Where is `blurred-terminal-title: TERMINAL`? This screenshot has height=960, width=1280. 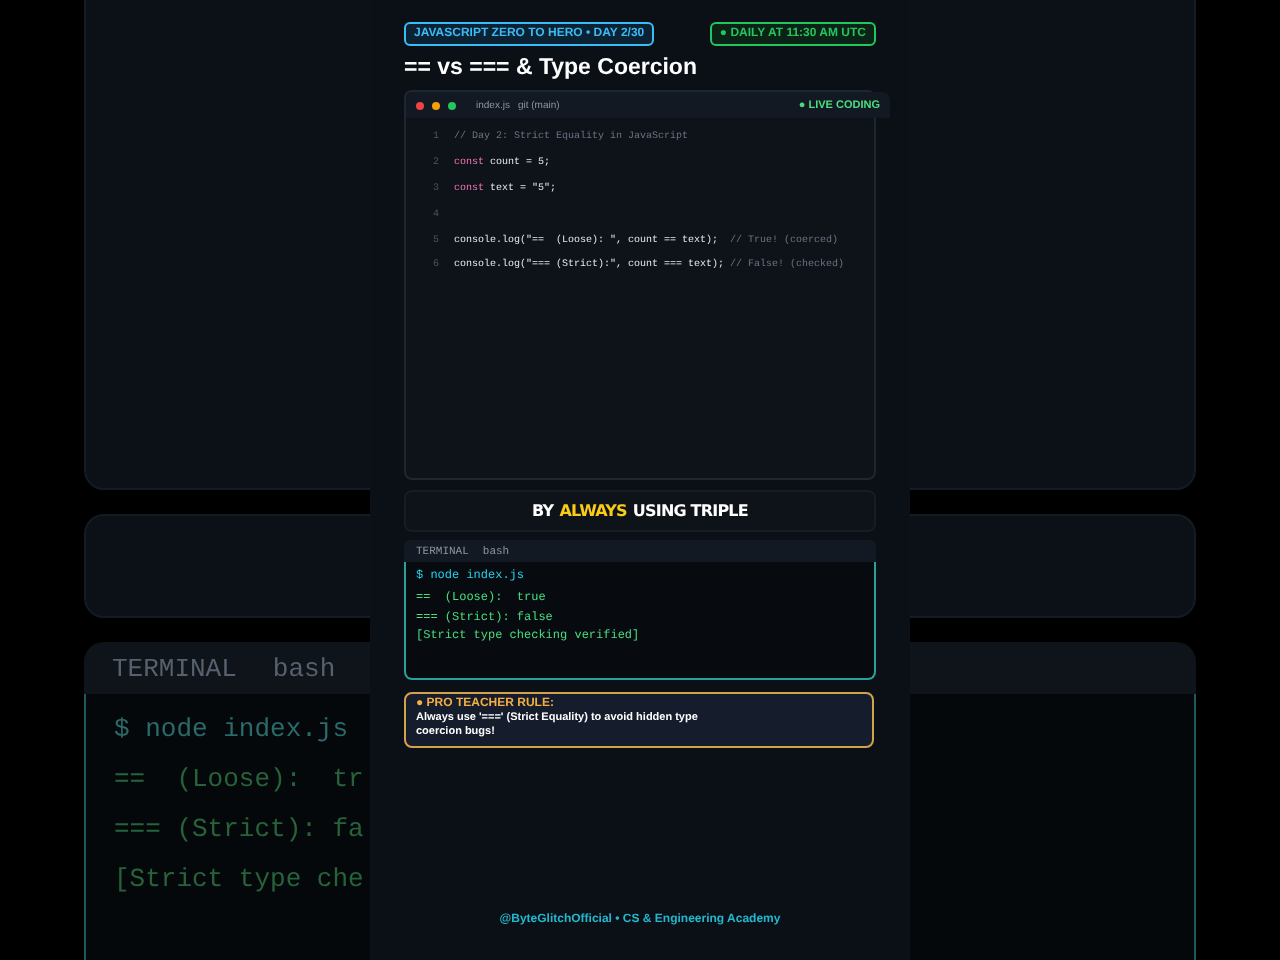 blurred-terminal-title: TERMINAL is located at coordinates (174, 668).